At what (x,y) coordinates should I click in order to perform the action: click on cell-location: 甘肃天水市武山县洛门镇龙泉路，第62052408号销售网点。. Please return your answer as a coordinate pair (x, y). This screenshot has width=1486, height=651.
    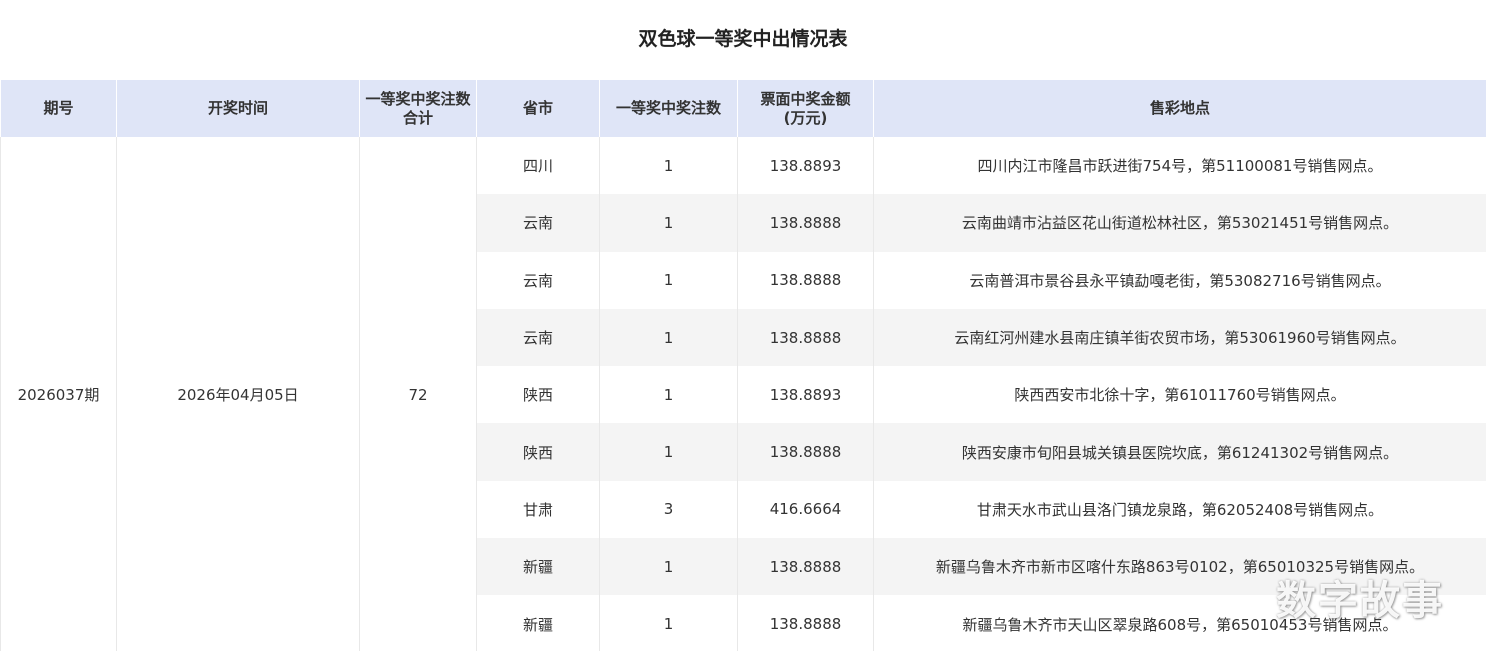
    Looking at the image, I should click on (1179, 509).